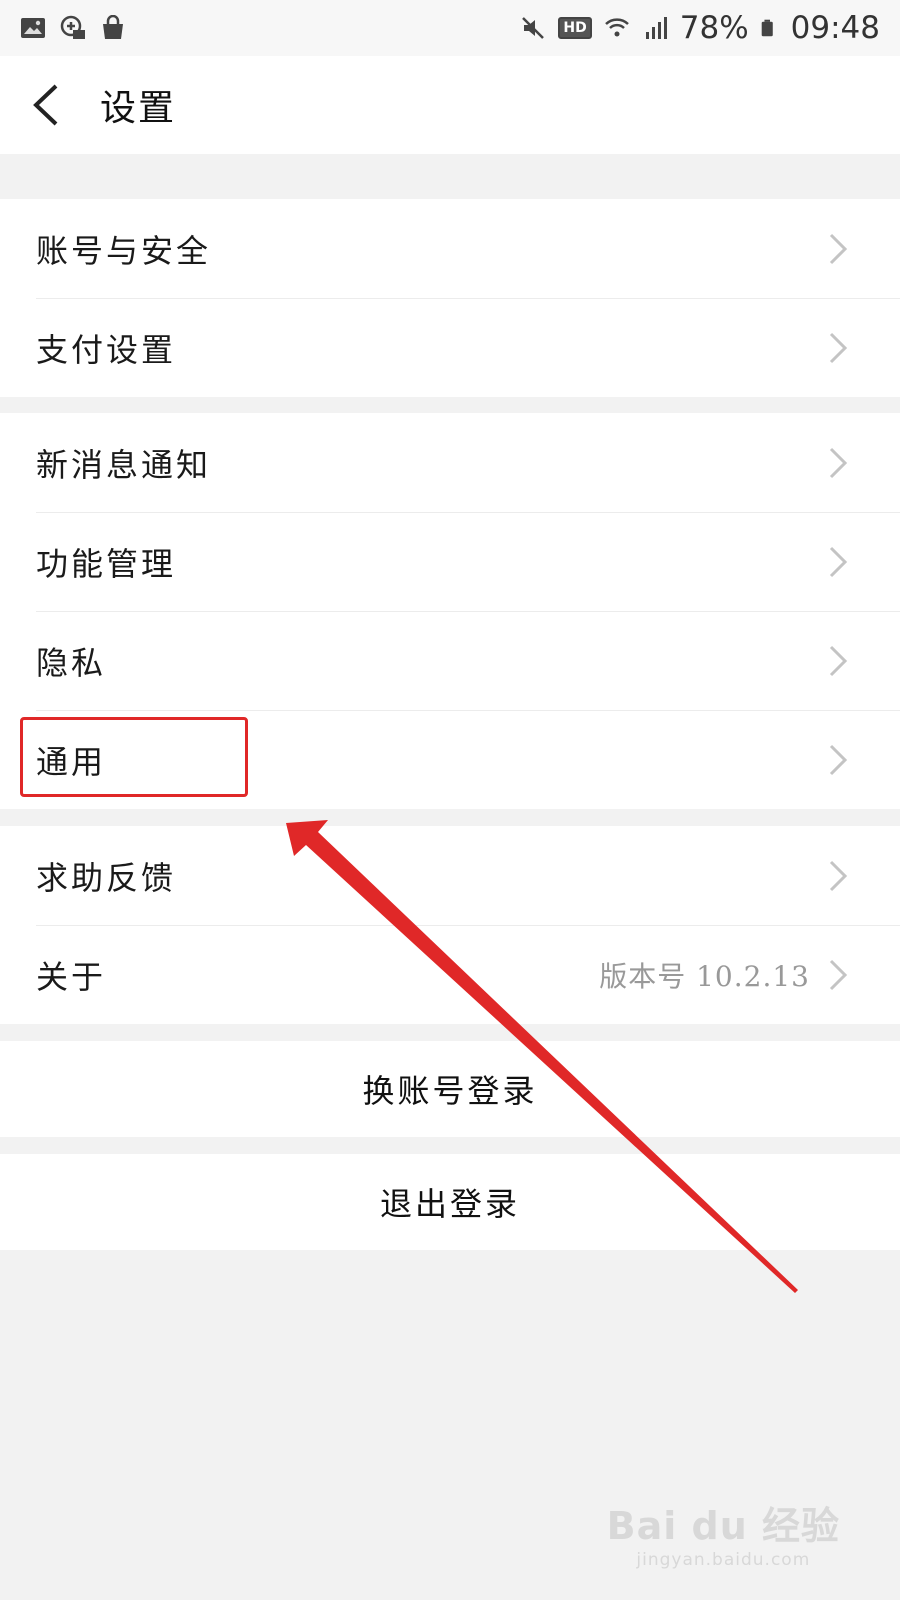 The height and width of the screenshot is (1600, 900). What do you see at coordinates (450, 660) in the screenshot?
I see `settings-item-privacy: 隐私` at bounding box center [450, 660].